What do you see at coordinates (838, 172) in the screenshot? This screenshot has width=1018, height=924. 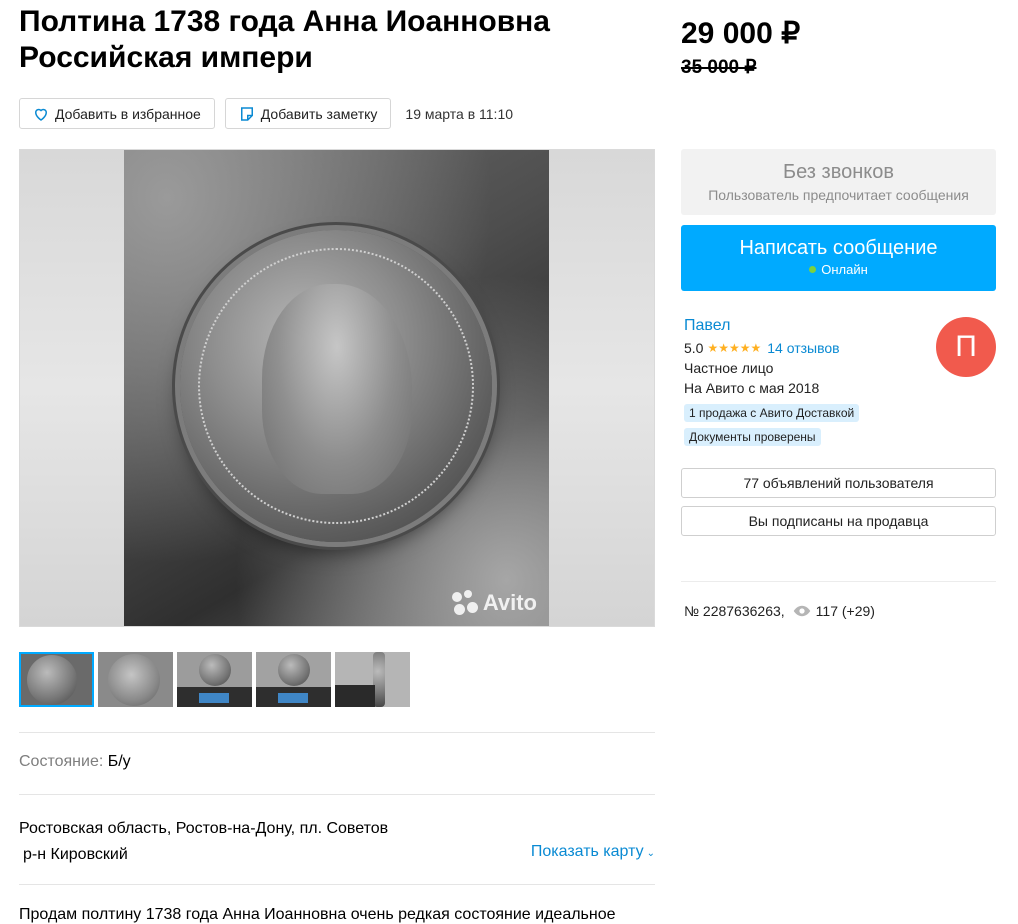 I see `no-calls-title: Без звонков` at bounding box center [838, 172].